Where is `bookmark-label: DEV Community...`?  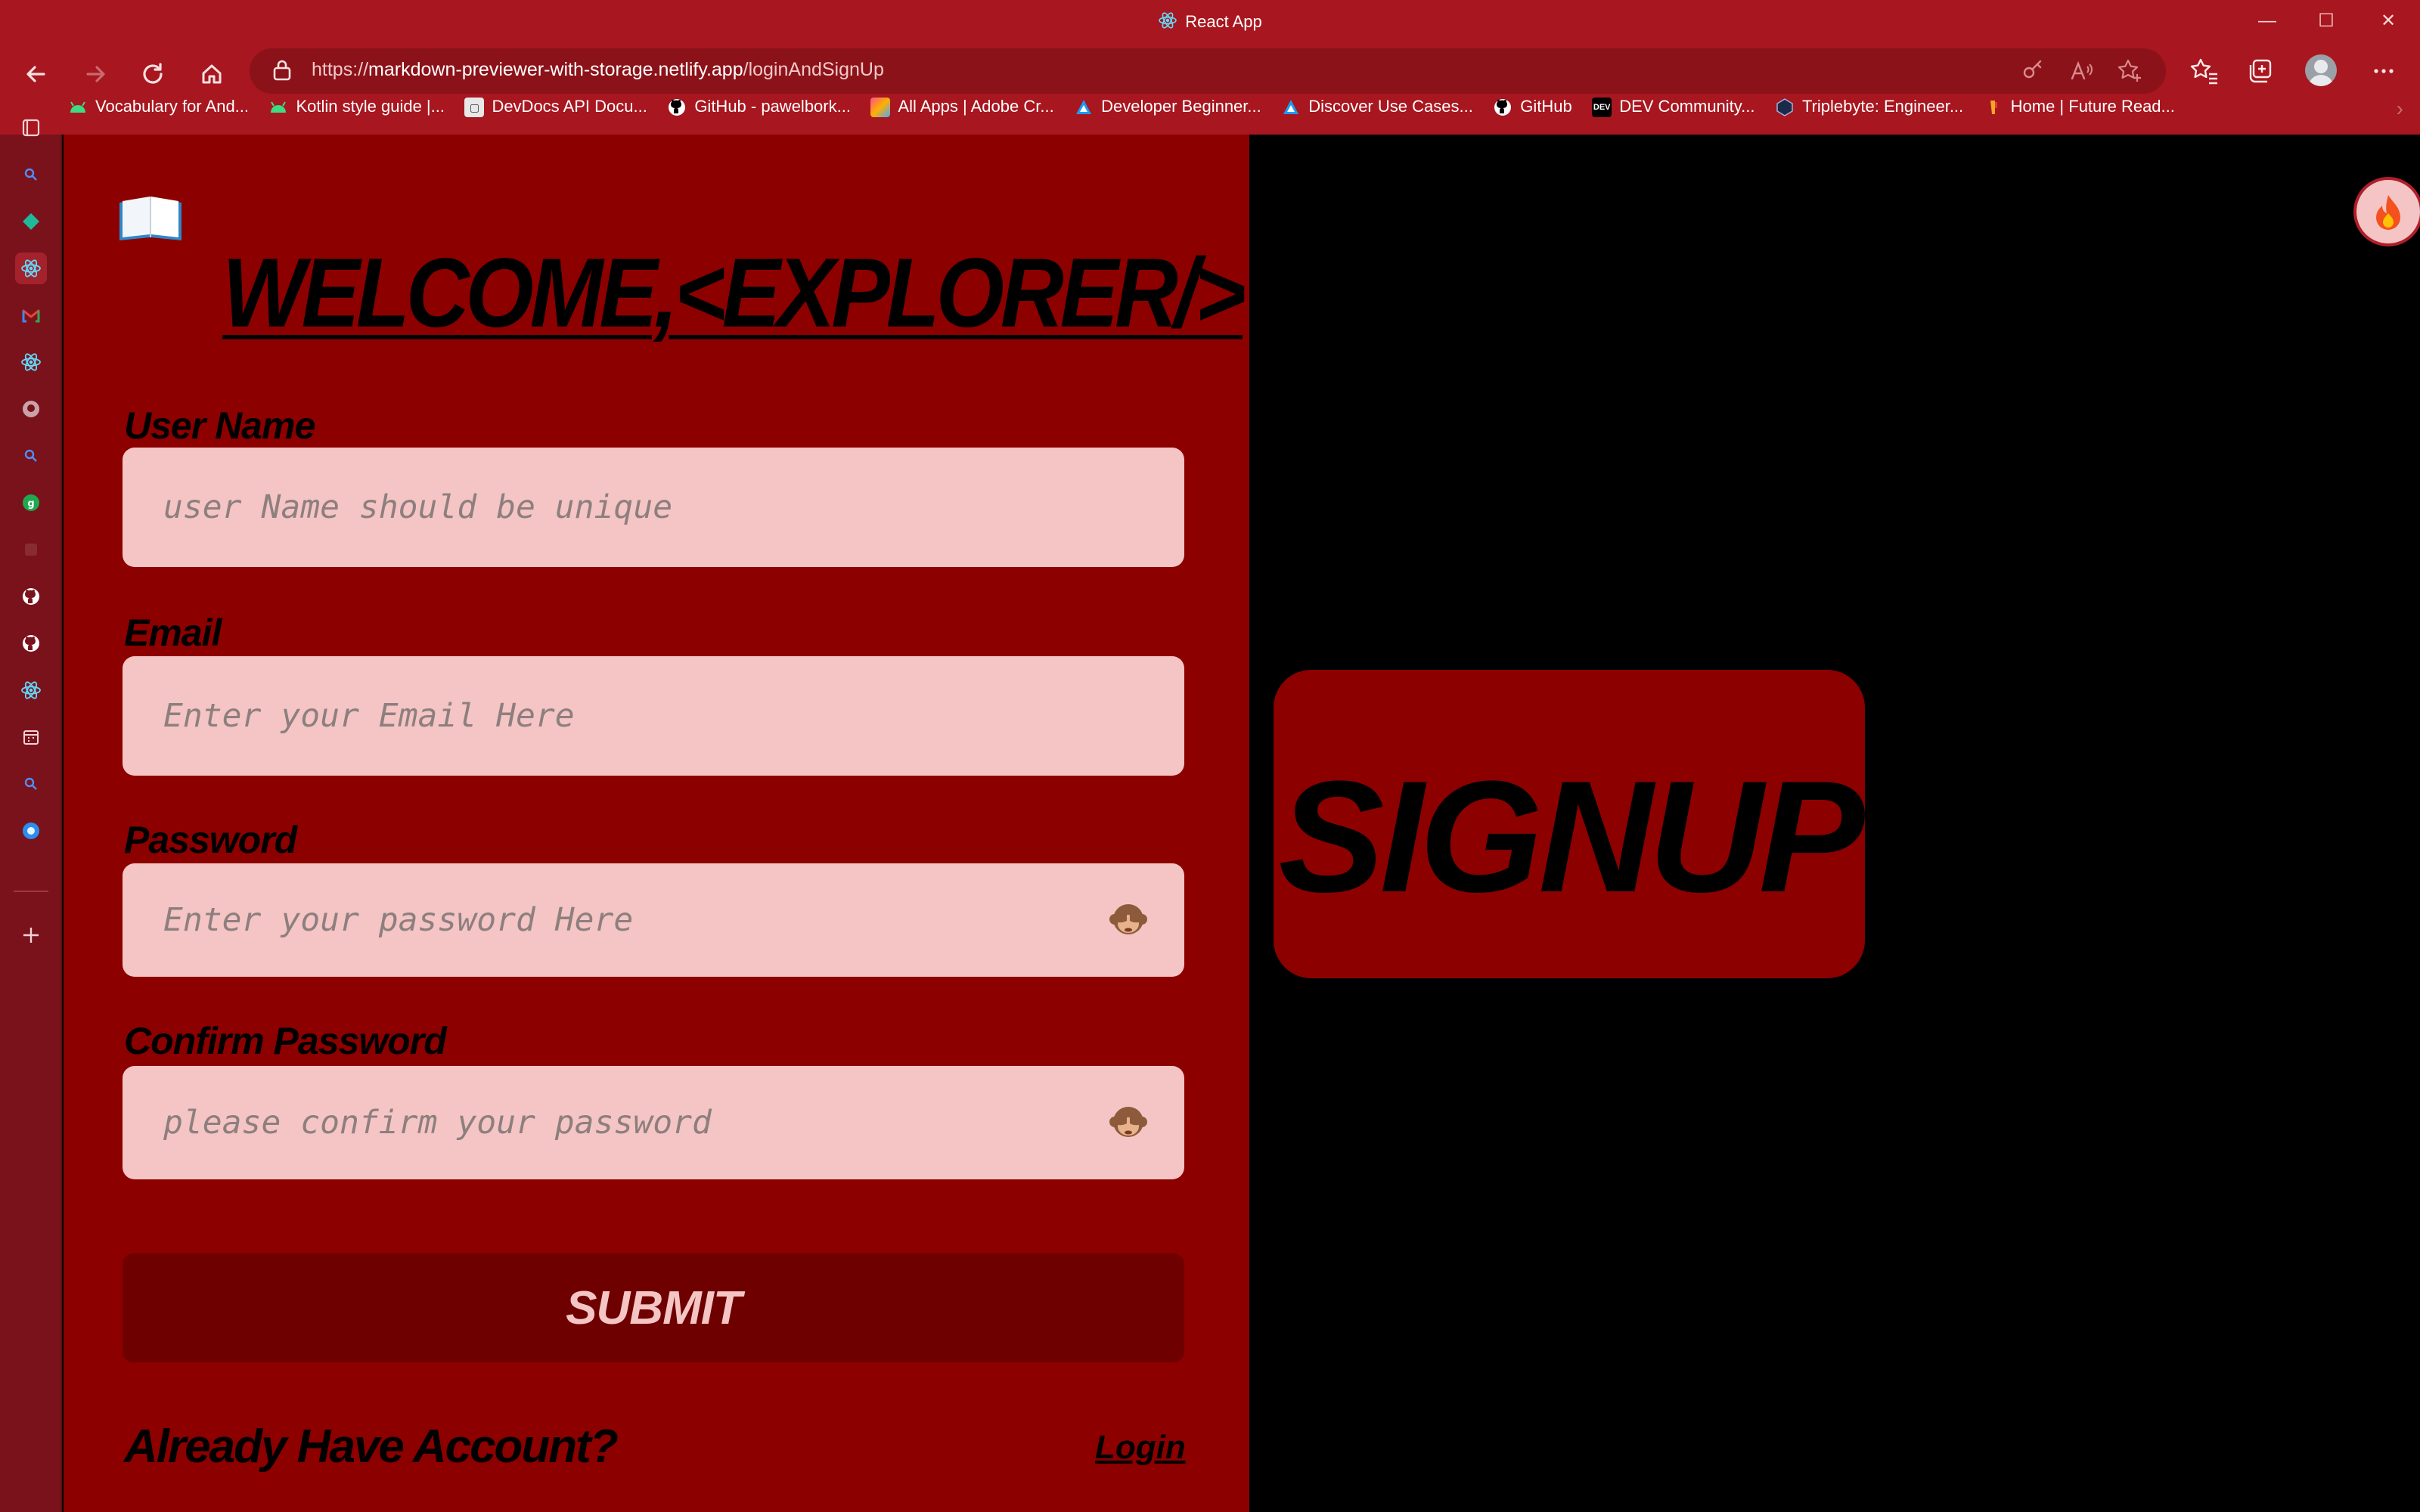 bookmark-label: DEV Community... is located at coordinates (1687, 106).